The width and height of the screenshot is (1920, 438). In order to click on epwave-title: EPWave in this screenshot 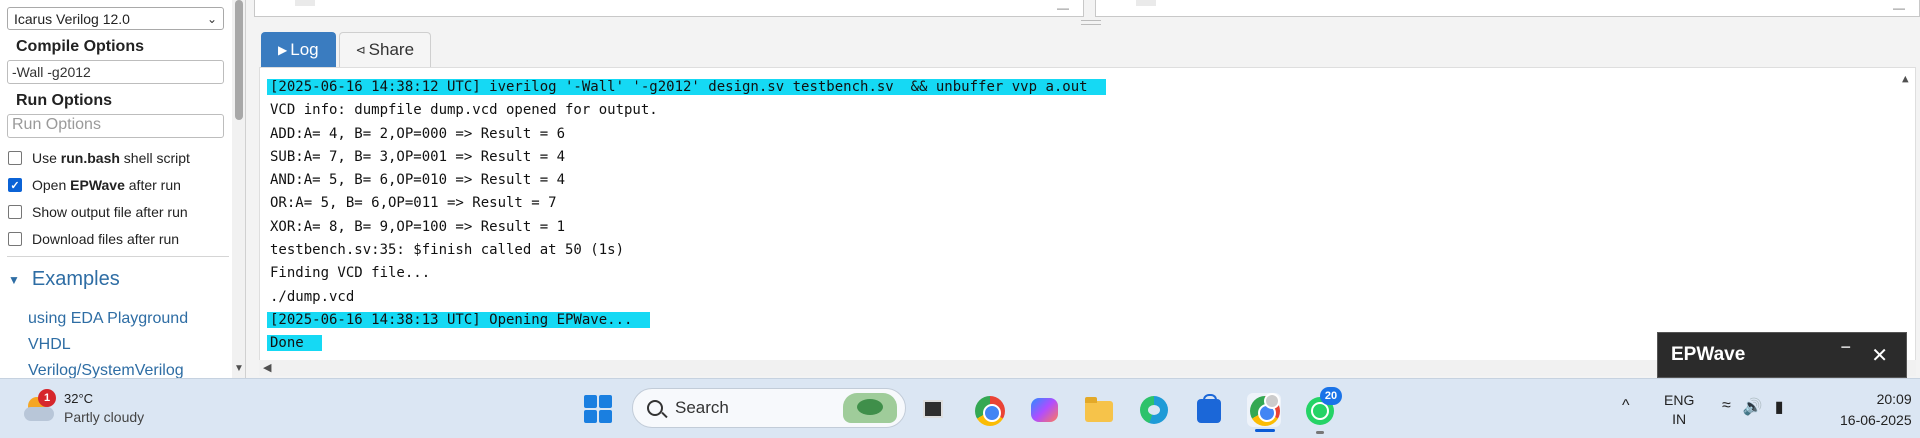, I will do `click(1708, 354)`.